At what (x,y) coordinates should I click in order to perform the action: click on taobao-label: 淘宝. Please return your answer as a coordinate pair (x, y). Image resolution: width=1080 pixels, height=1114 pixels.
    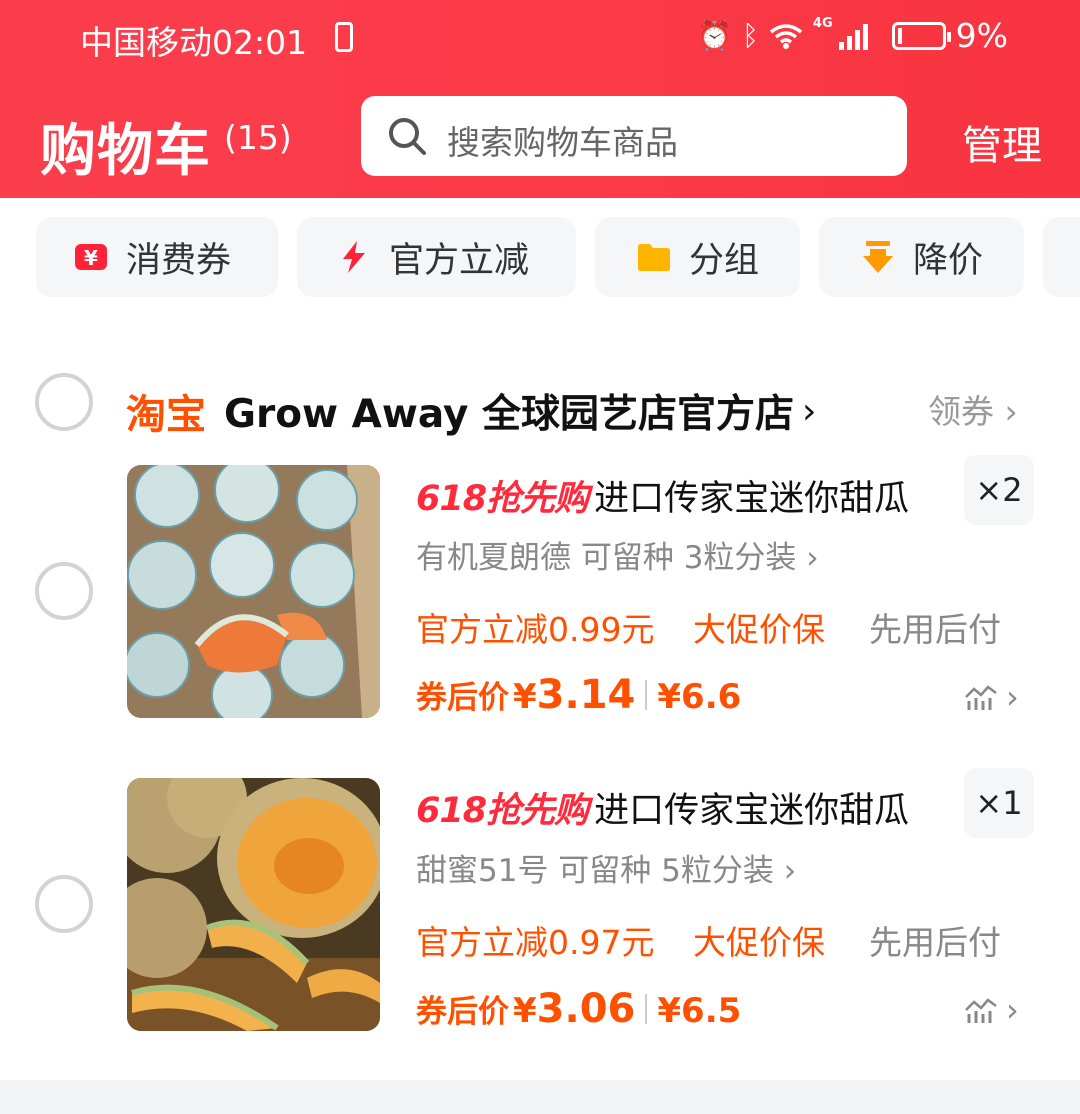
    Looking at the image, I should click on (166, 415).